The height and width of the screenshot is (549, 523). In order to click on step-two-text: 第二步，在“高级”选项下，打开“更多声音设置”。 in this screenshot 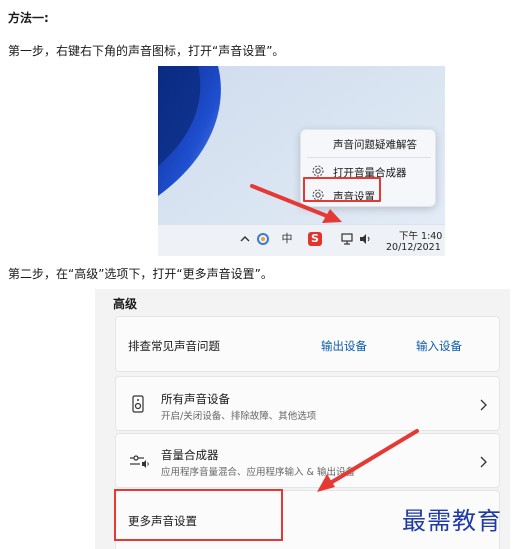, I will do `click(140, 274)`.